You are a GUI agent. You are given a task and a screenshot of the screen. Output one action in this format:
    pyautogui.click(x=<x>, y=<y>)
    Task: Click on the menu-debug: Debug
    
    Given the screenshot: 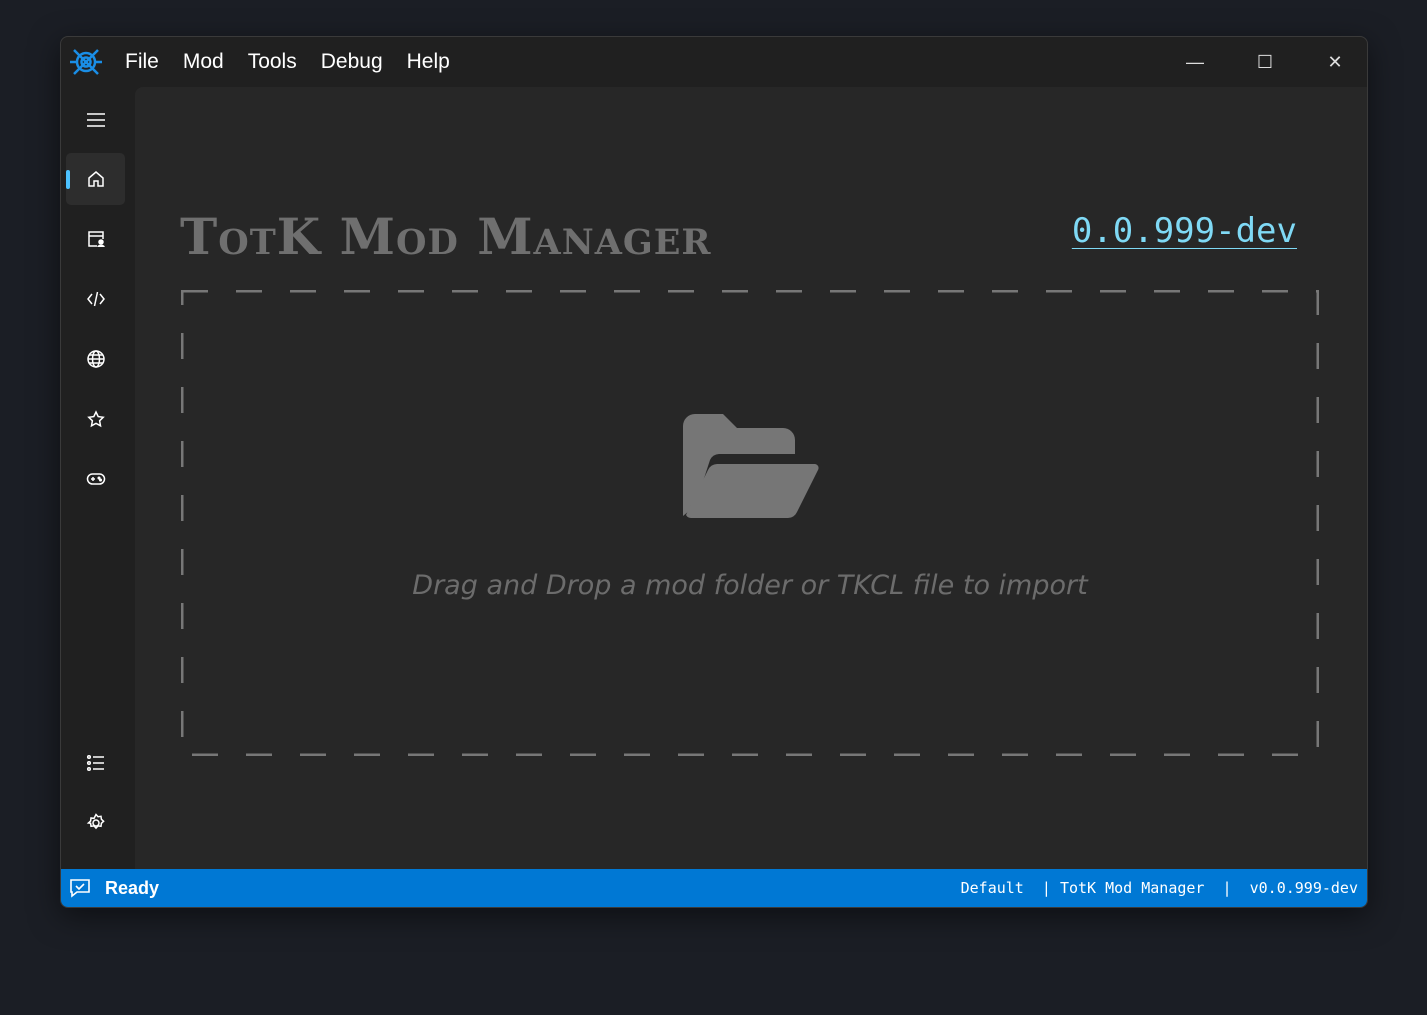 What is the action you would take?
    pyautogui.click(x=352, y=62)
    